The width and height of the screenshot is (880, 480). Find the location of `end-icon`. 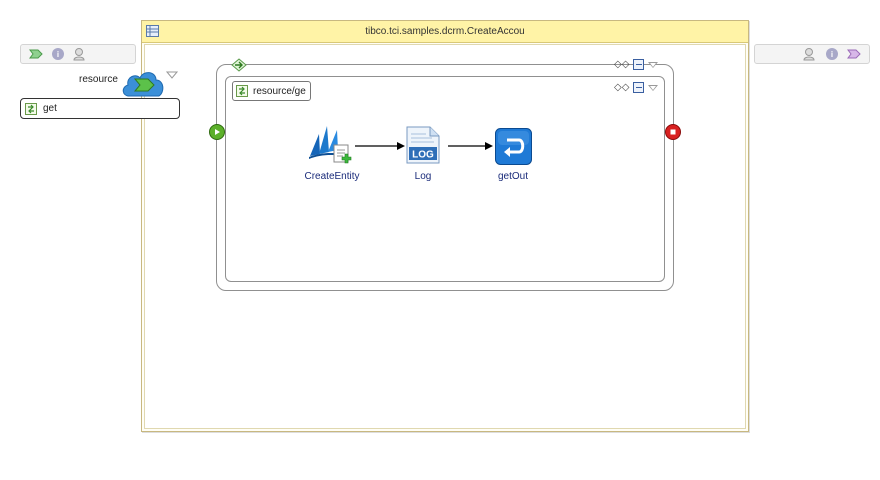

end-icon is located at coordinates (673, 132).